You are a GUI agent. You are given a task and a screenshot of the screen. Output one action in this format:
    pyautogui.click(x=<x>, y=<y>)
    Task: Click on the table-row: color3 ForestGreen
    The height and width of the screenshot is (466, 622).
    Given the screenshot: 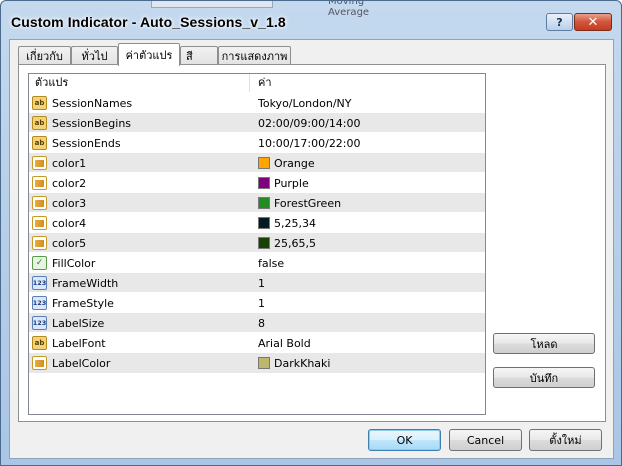 What is the action you would take?
    pyautogui.click(x=257, y=202)
    